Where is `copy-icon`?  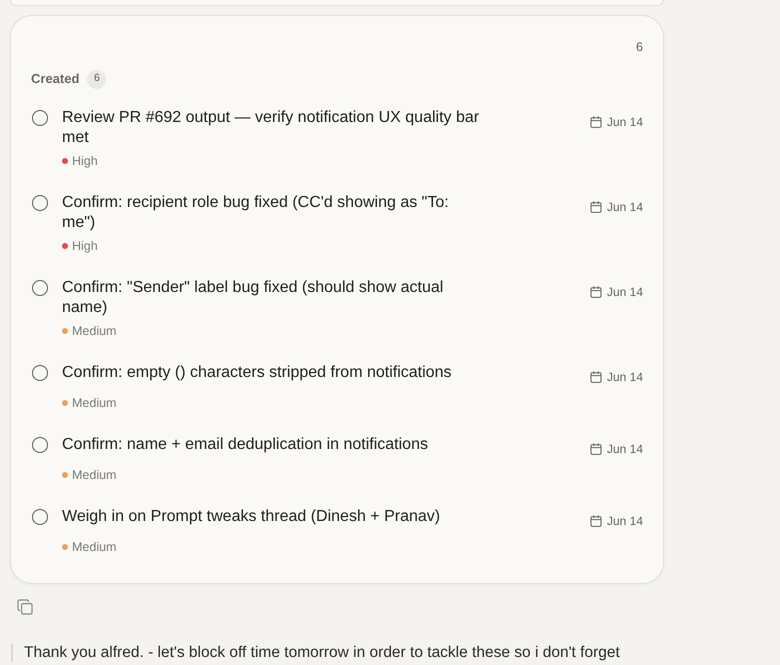 copy-icon is located at coordinates (25, 607).